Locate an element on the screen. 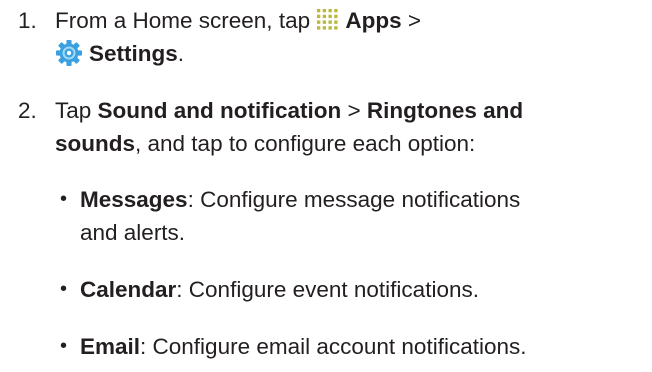 This screenshot has width=652, height=372. step-number: 2. is located at coordinates (27, 110).